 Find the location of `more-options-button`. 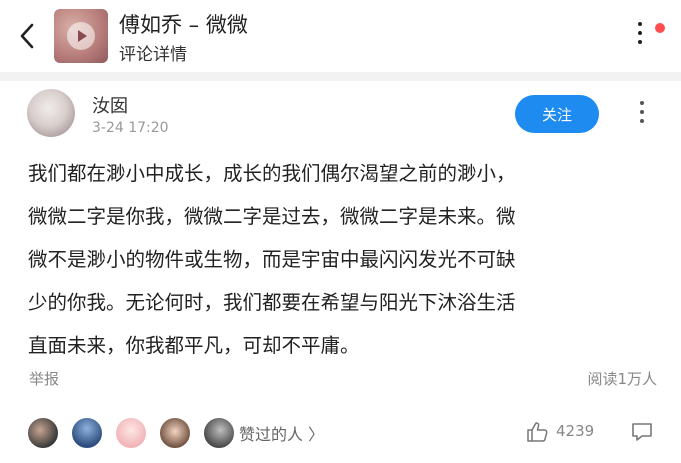

more-options-button is located at coordinates (640, 38).